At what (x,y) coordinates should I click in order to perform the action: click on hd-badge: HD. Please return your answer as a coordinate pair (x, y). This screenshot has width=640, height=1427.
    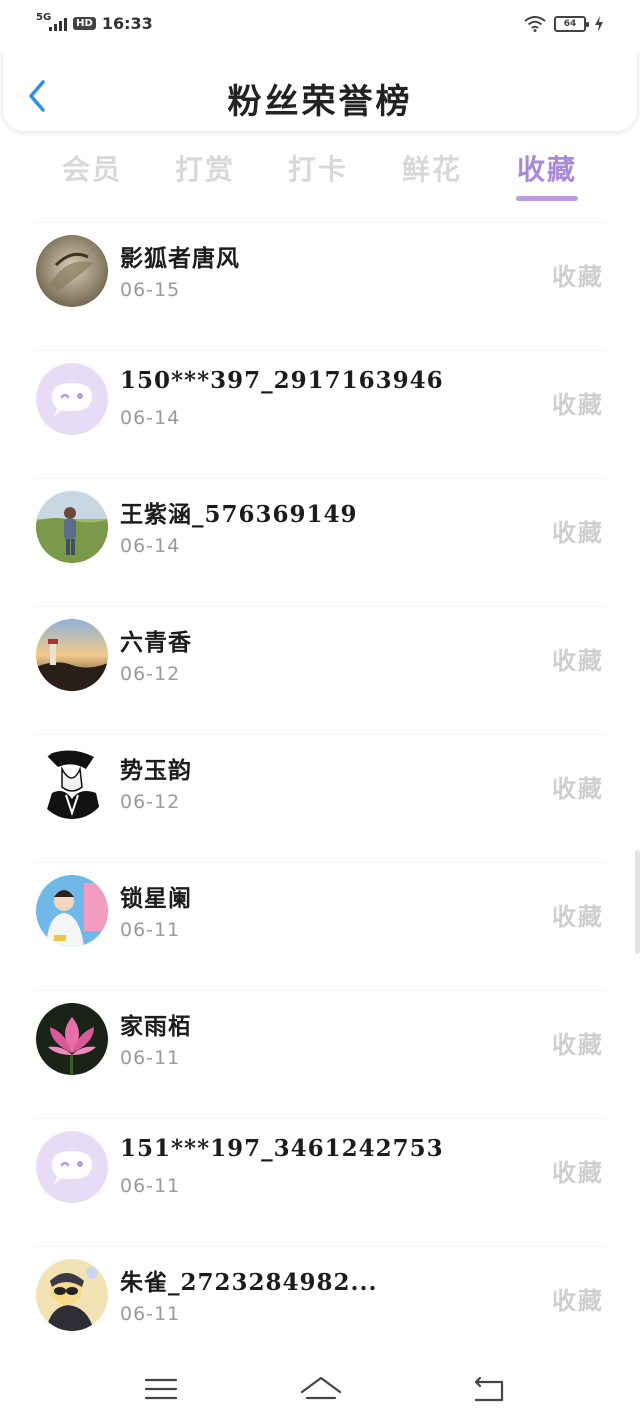
    Looking at the image, I should click on (84, 23).